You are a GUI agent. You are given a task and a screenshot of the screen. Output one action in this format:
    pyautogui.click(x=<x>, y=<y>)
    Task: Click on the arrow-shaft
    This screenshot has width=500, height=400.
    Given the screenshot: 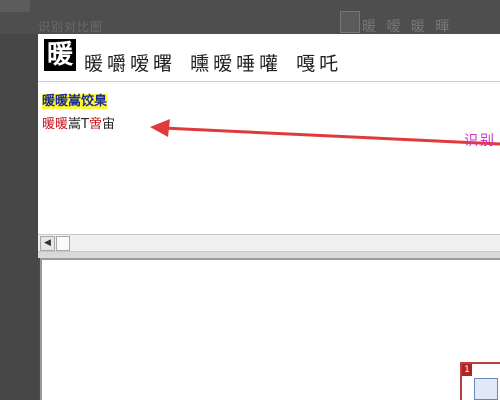 What is the action you would take?
    pyautogui.click(x=331, y=136)
    